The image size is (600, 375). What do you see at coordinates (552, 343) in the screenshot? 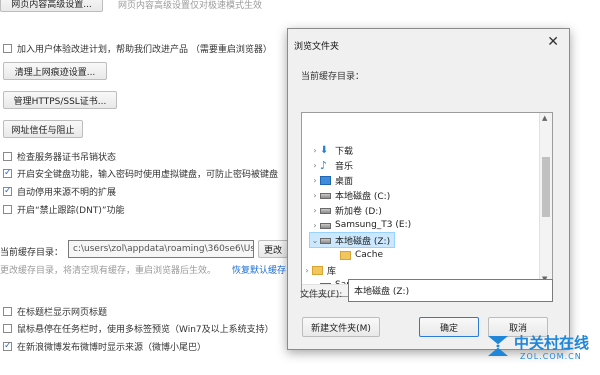
I see `watermark-cn: 中关村在线` at bounding box center [552, 343].